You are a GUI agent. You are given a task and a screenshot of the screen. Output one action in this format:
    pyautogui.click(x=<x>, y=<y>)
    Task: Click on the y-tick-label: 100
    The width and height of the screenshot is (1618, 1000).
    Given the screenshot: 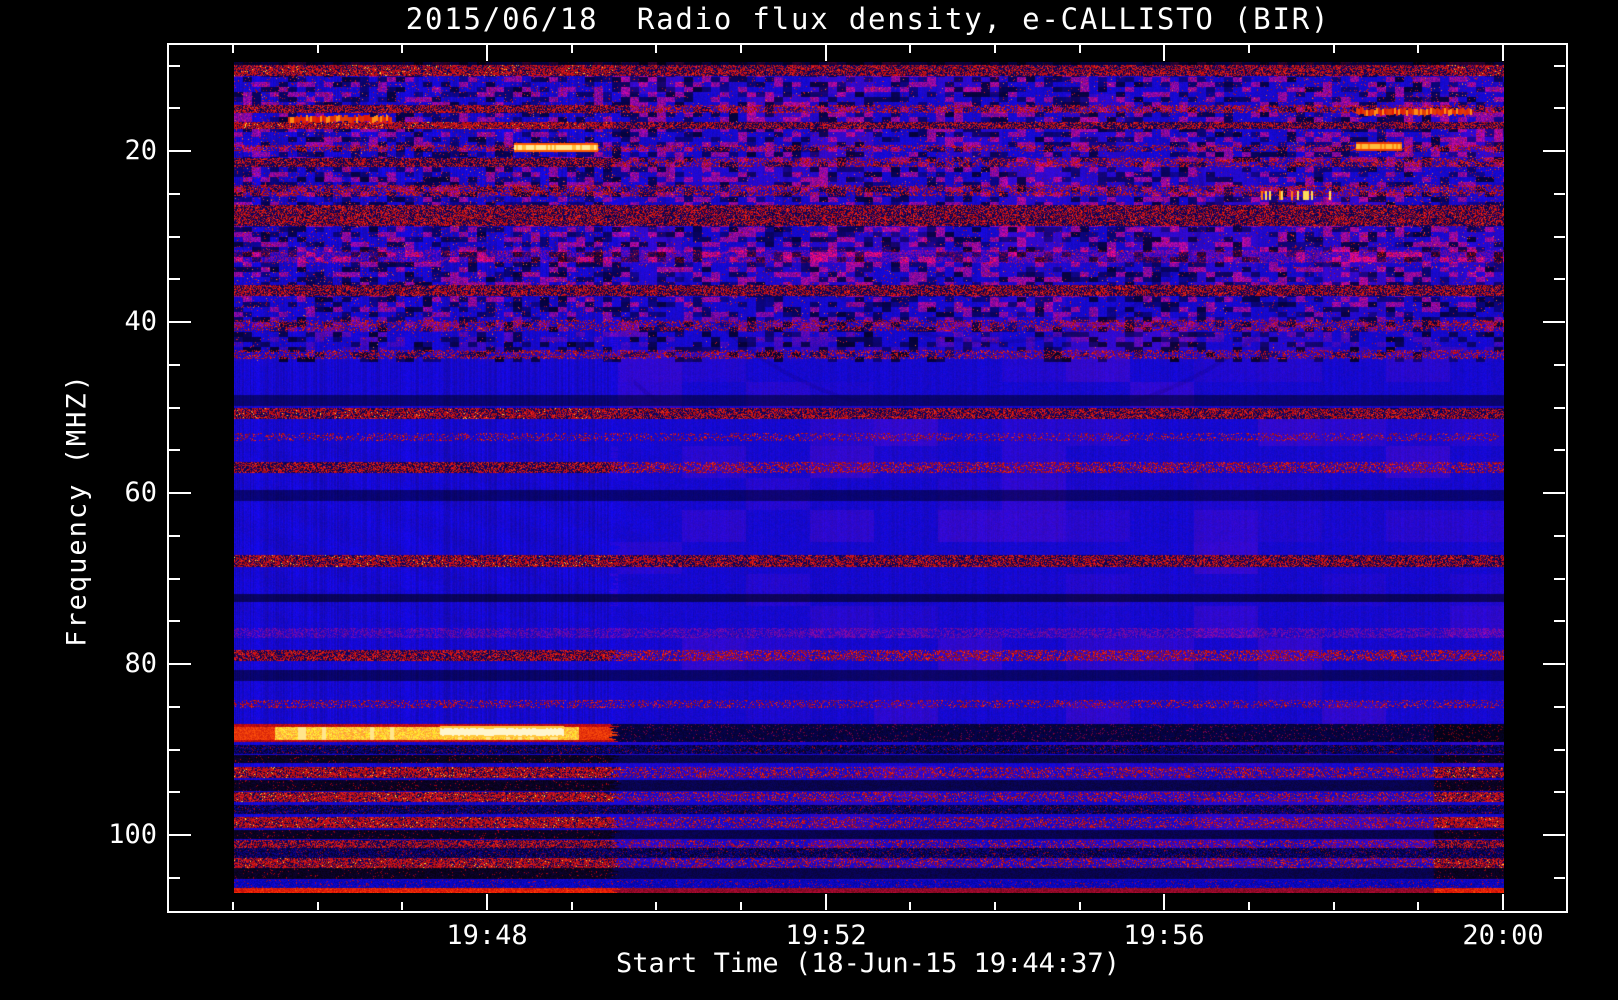 What is the action you would take?
    pyautogui.click(x=132, y=834)
    